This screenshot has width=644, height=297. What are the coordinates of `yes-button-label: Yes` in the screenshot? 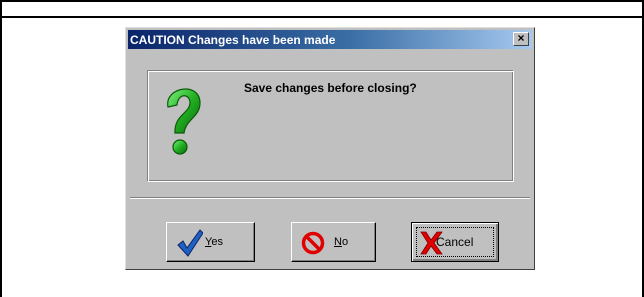 It's located at (214, 242).